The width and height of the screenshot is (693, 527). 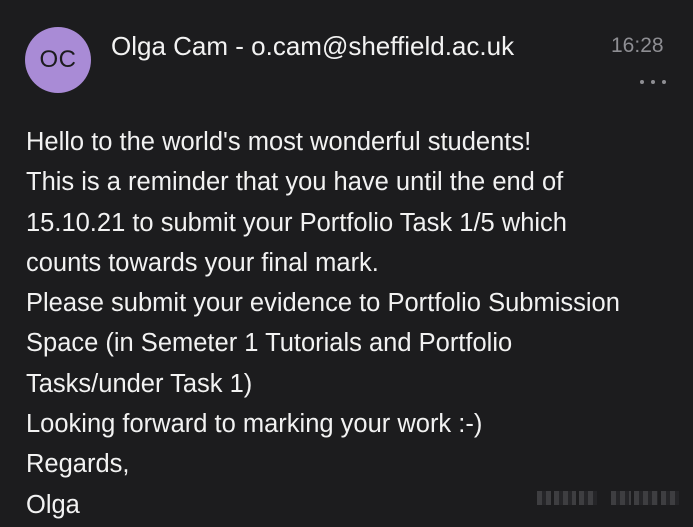 I want to click on sender-name: Olga Cam - o.cam@sheffield.ac.uk, so click(x=313, y=46).